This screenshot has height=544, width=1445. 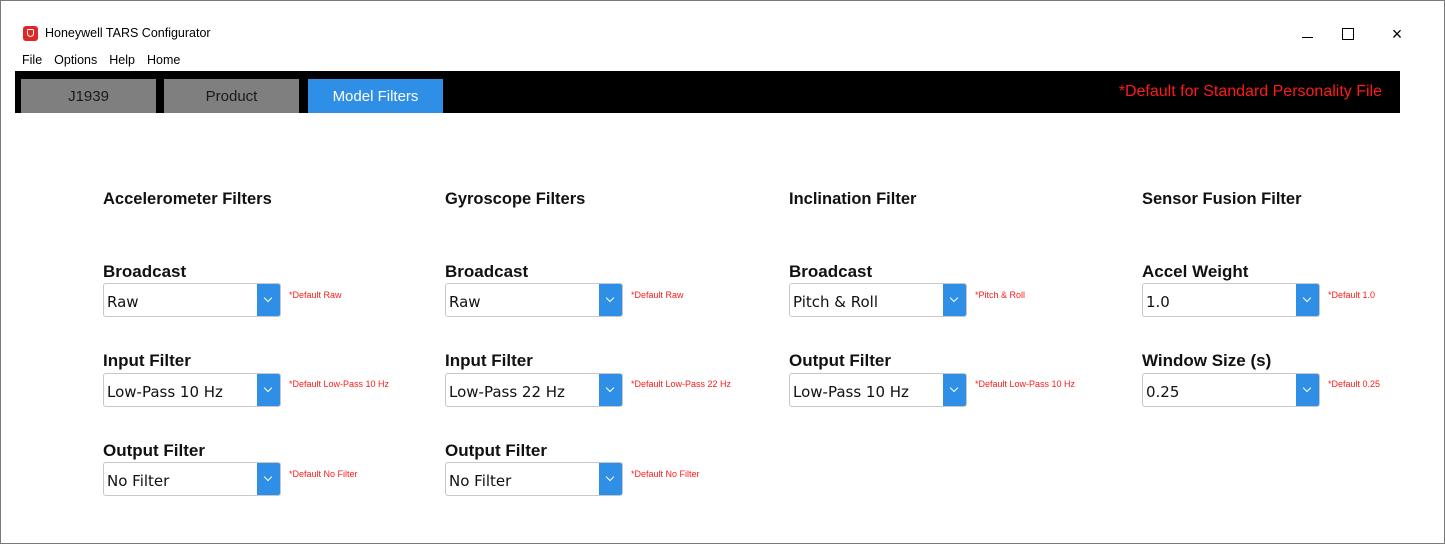 What do you see at coordinates (853, 199) in the screenshot?
I see `inclination-filter-title: Inclination Filter` at bounding box center [853, 199].